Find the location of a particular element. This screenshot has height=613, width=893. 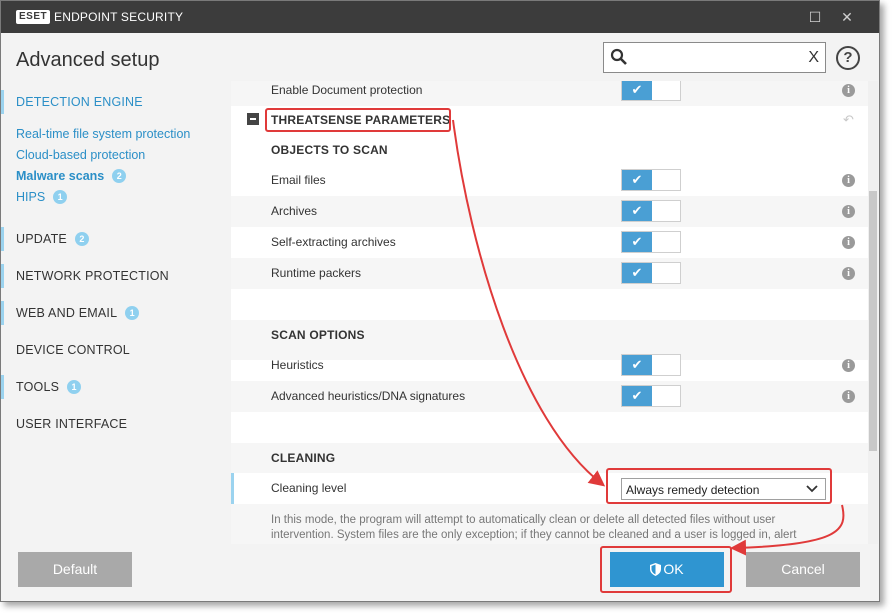

toggle-archives: ✔ is located at coordinates (651, 211).